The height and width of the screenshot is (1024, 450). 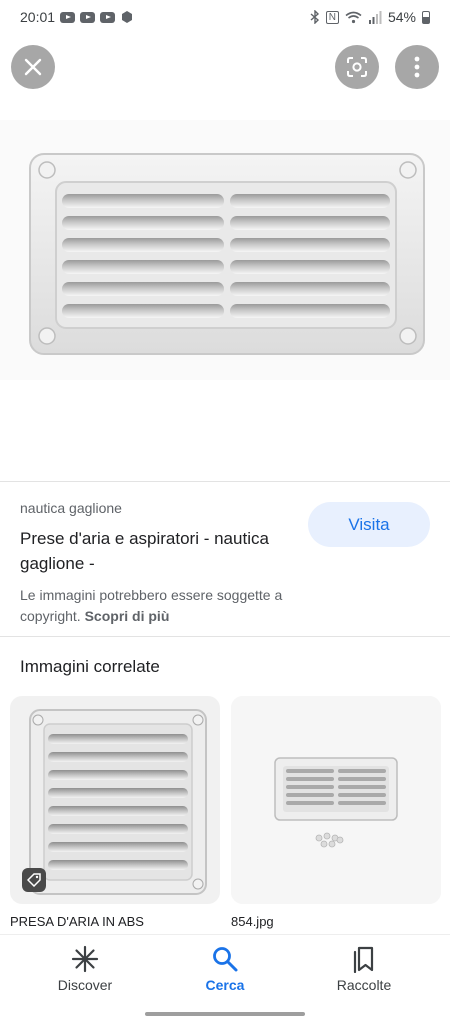 I want to click on visit-button: Visita, so click(x=369, y=524).